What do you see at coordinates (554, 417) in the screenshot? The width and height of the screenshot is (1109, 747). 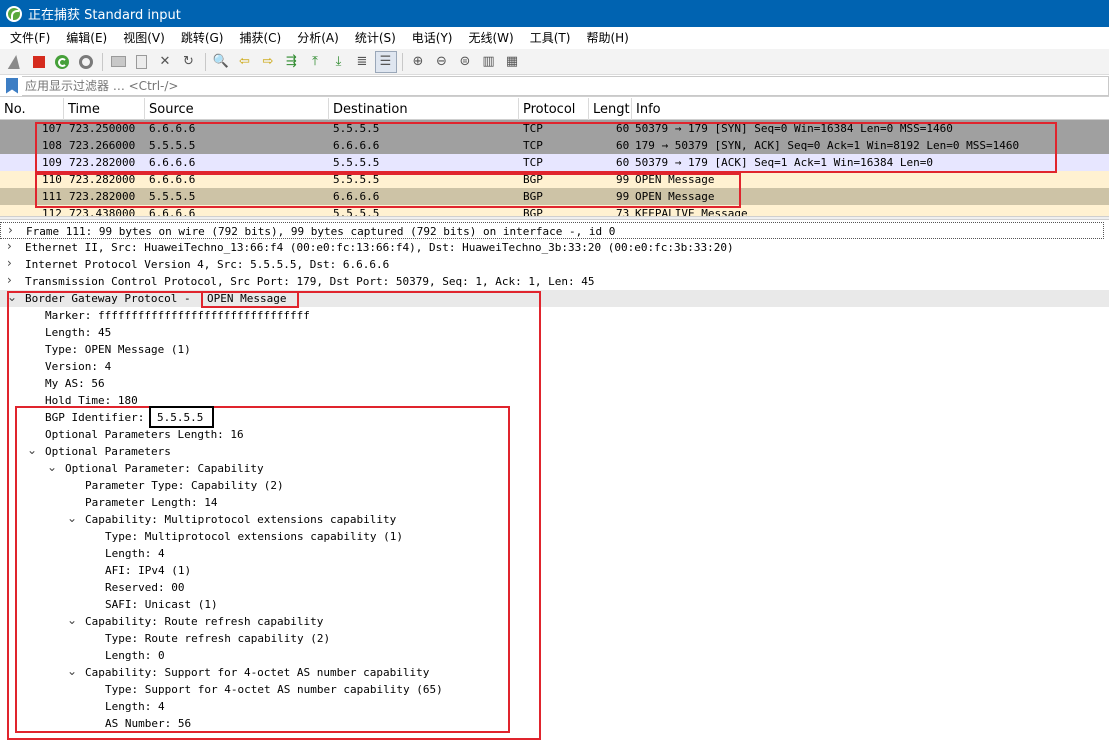 I see `tree-item: BGP Identifier: 5.5.5.5` at bounding box center [554, 417].